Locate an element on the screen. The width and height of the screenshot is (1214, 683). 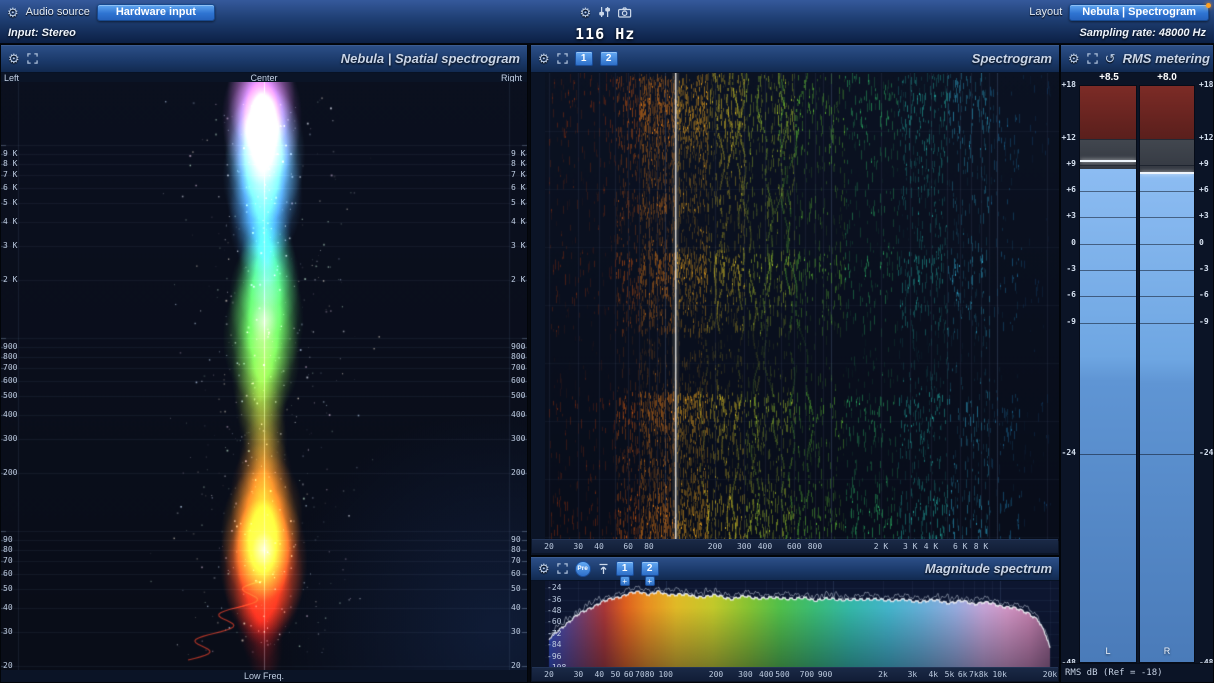
right-channel-label: R is located at coordinates (1167, 651).